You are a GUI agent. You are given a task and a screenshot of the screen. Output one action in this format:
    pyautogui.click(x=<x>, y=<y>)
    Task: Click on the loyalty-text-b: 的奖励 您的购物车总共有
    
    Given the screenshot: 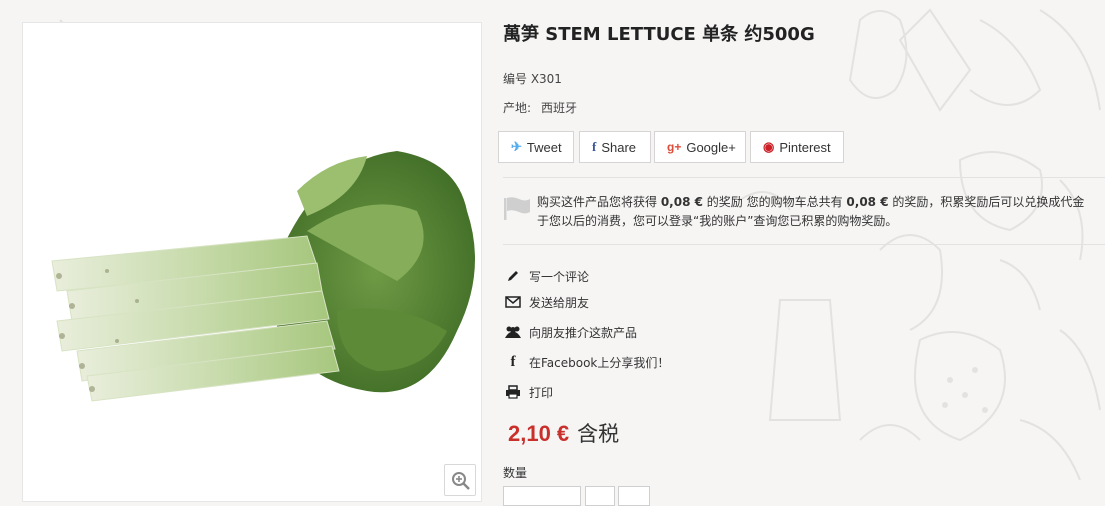 What is the action you would take?
    pyautogui.click(x=774, y=202)
    